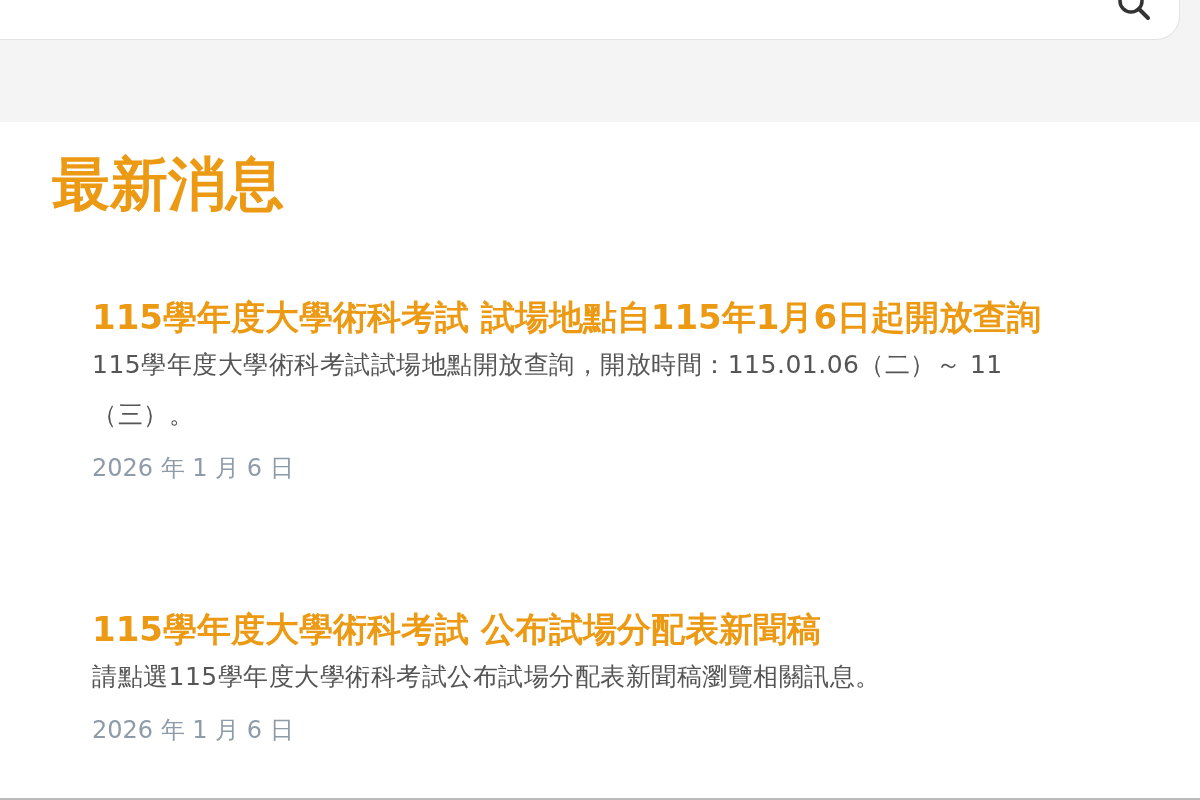 Image resolution: width=1200 pixels, height=800 pixels. What do you see at coordinates (486, 677) in the screenshot?
I see `news-description: 請點選115學年度大學術科考試公布試場分配表新聞稿瀏覽相關訊息。` at bounding box center [486, 677].